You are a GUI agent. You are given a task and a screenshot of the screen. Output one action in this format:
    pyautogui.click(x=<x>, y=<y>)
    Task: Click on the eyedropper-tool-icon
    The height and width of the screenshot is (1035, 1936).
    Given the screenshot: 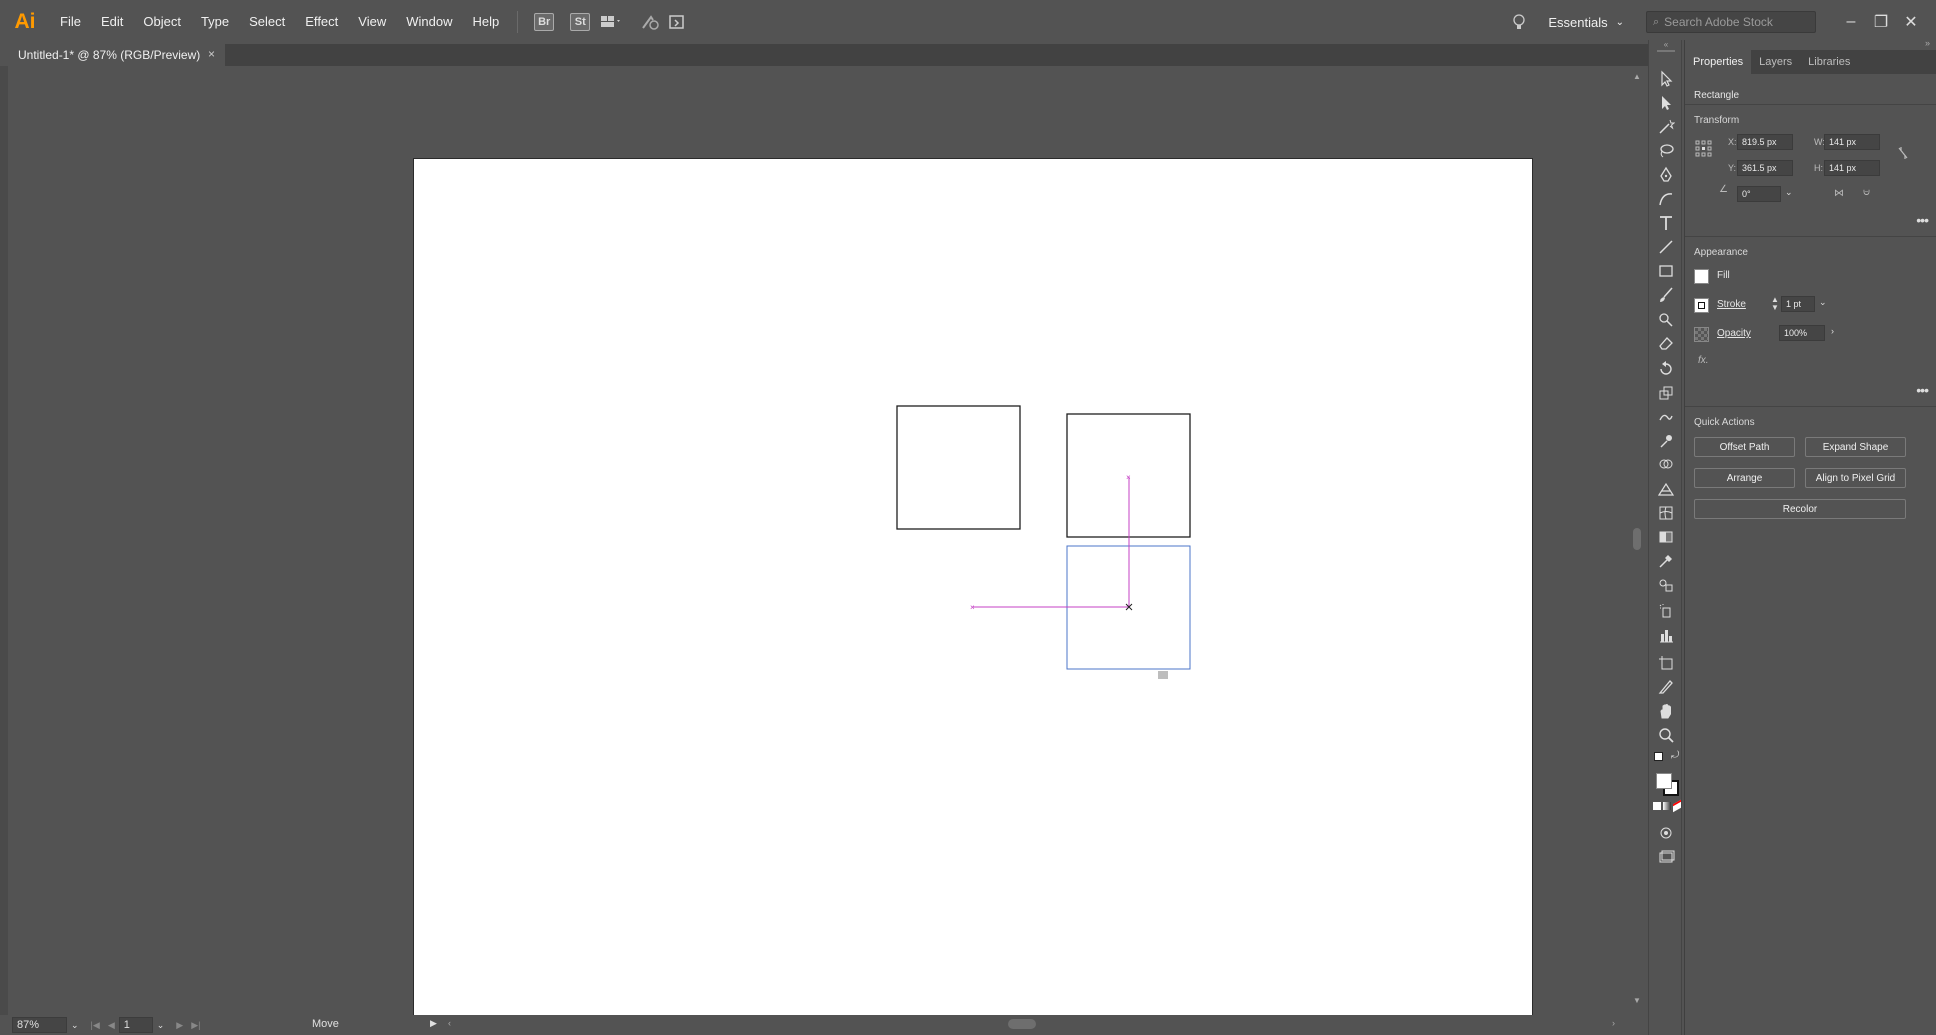 What is the action you would take?
    pyautogui.click(x=1666, y=561)
    